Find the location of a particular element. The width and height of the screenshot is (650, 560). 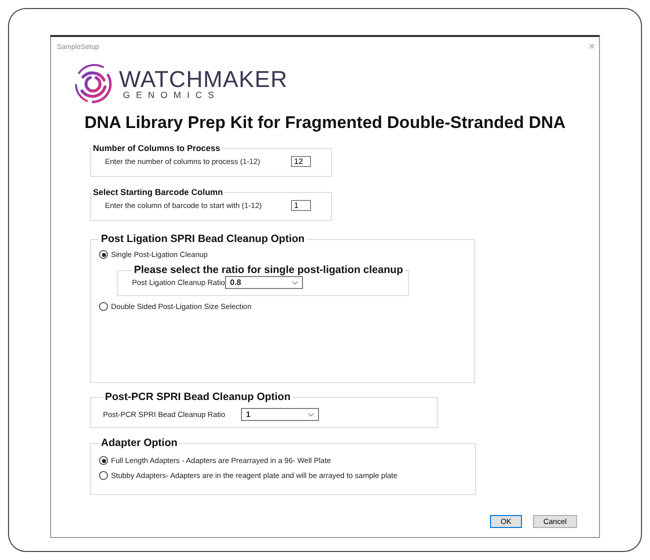

page-heading: DNA Library Prep Kit for Fragmented Double-Stranded DNA is located at coordinates (325, 123).